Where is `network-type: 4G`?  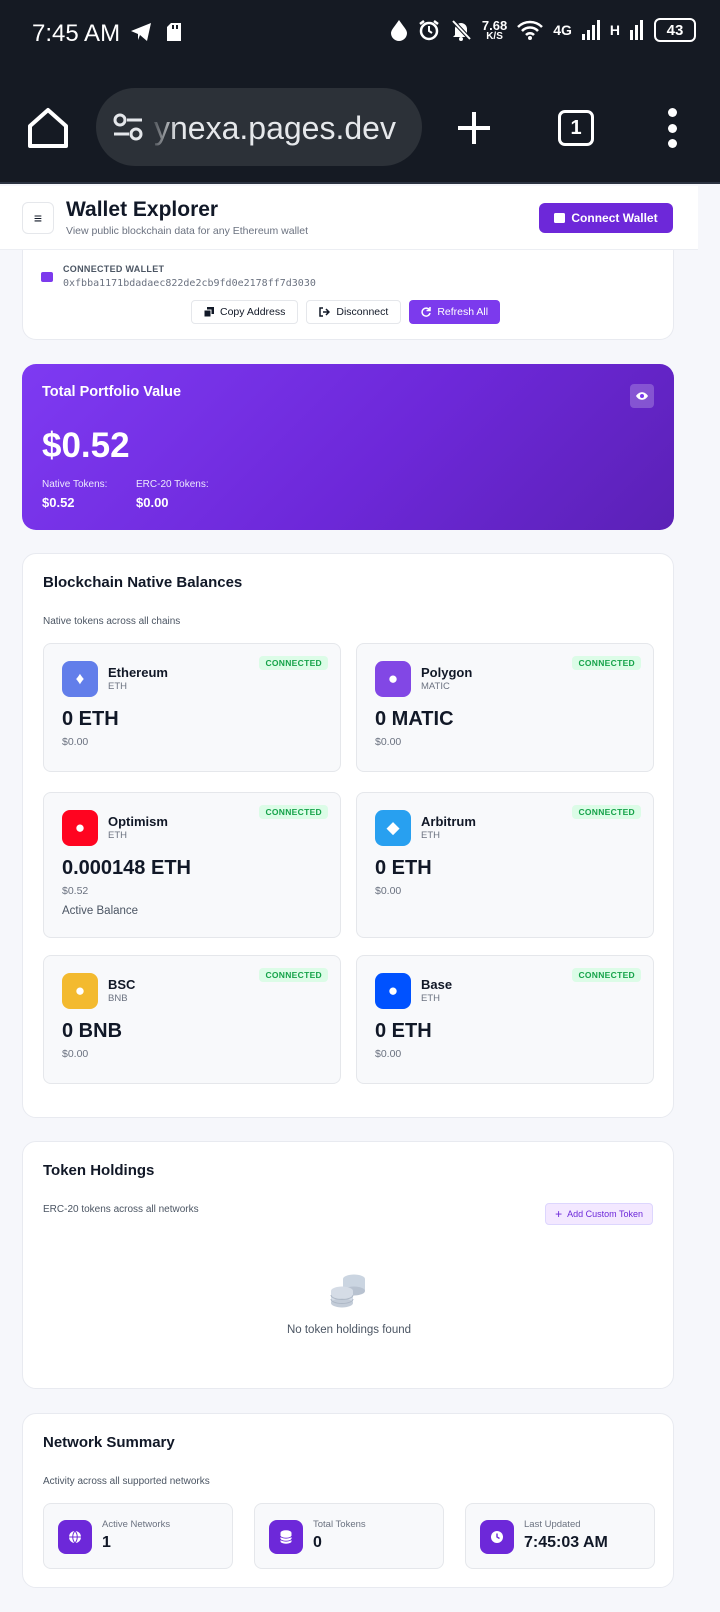 network-type: 4G is located at coordinates (562, 30).